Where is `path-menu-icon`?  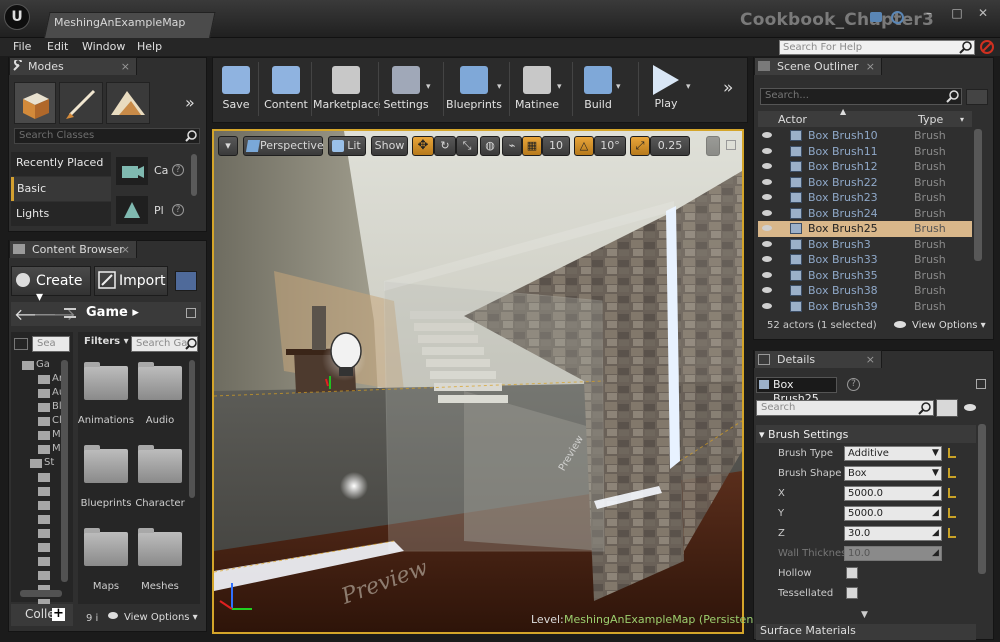
path-menu-icon is located at coordinates (70, 313).